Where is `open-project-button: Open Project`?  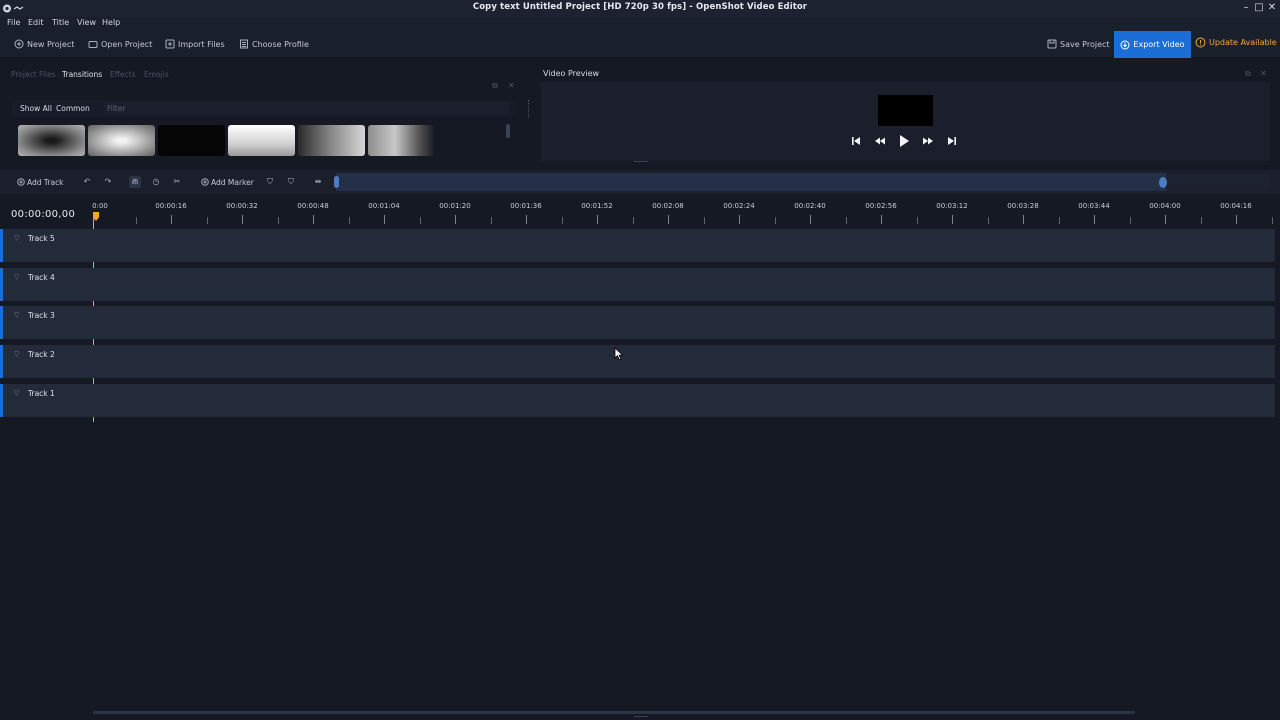
open-project-button: Open Project is located at coordinates (120, 44).